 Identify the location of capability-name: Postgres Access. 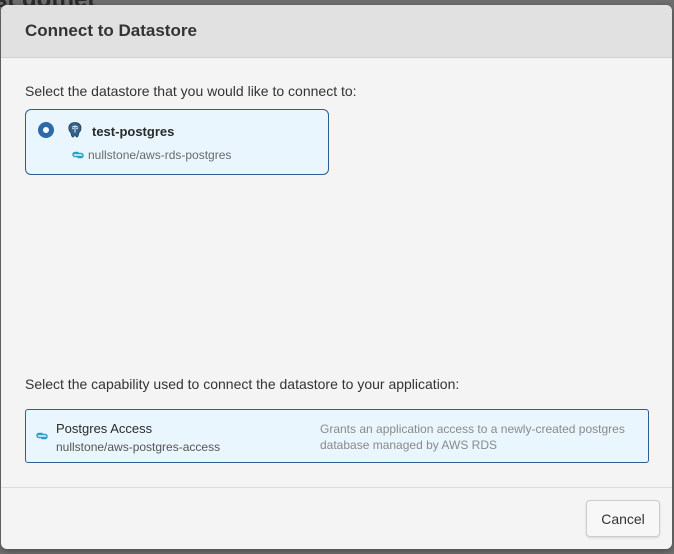
(104, 428).